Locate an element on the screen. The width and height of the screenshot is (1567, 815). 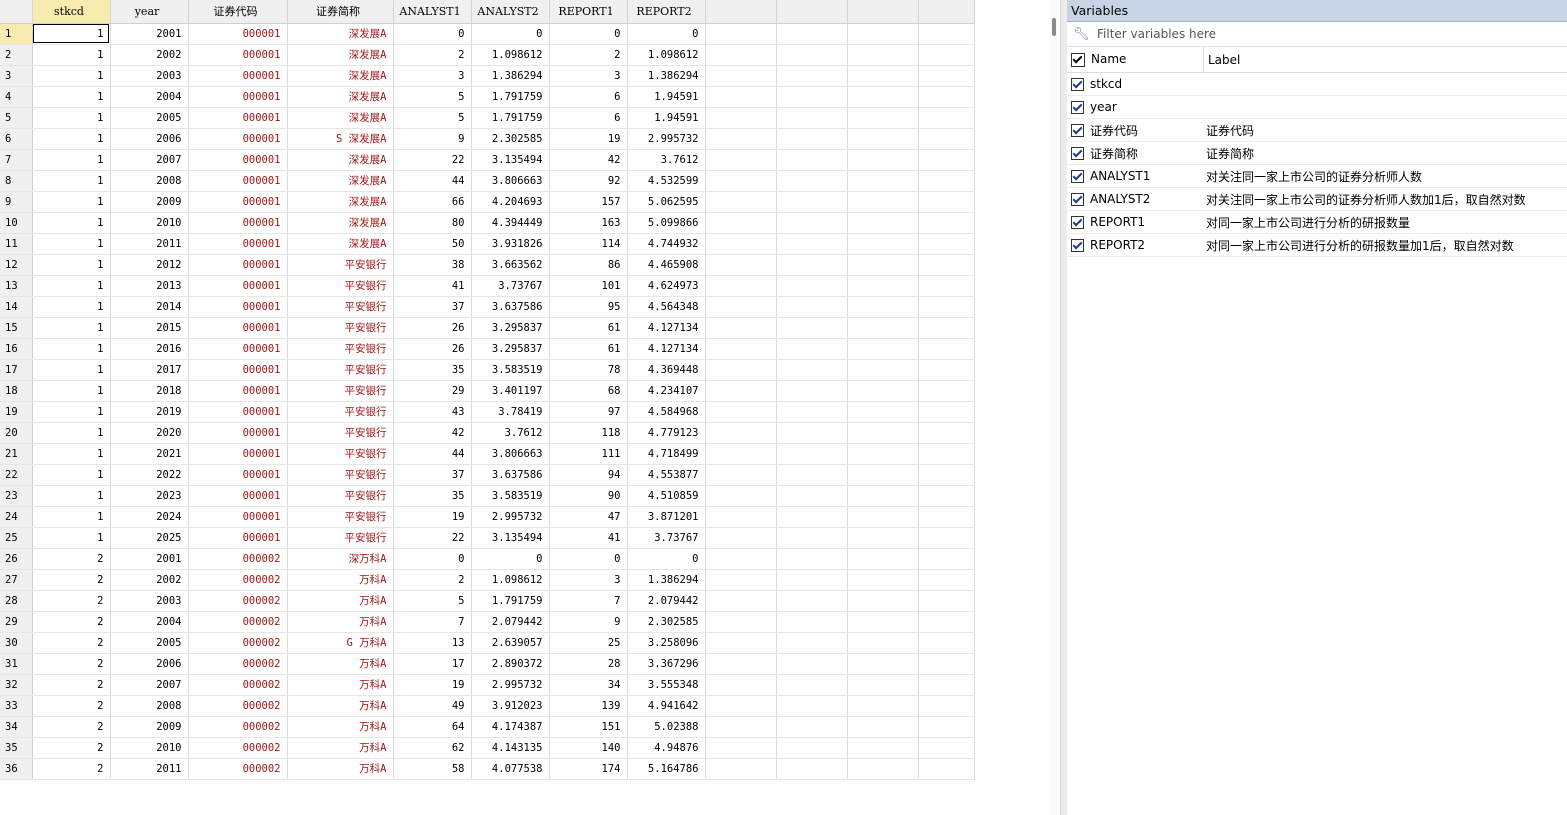
table-cell: 50 is located at coordinates (432, 244).